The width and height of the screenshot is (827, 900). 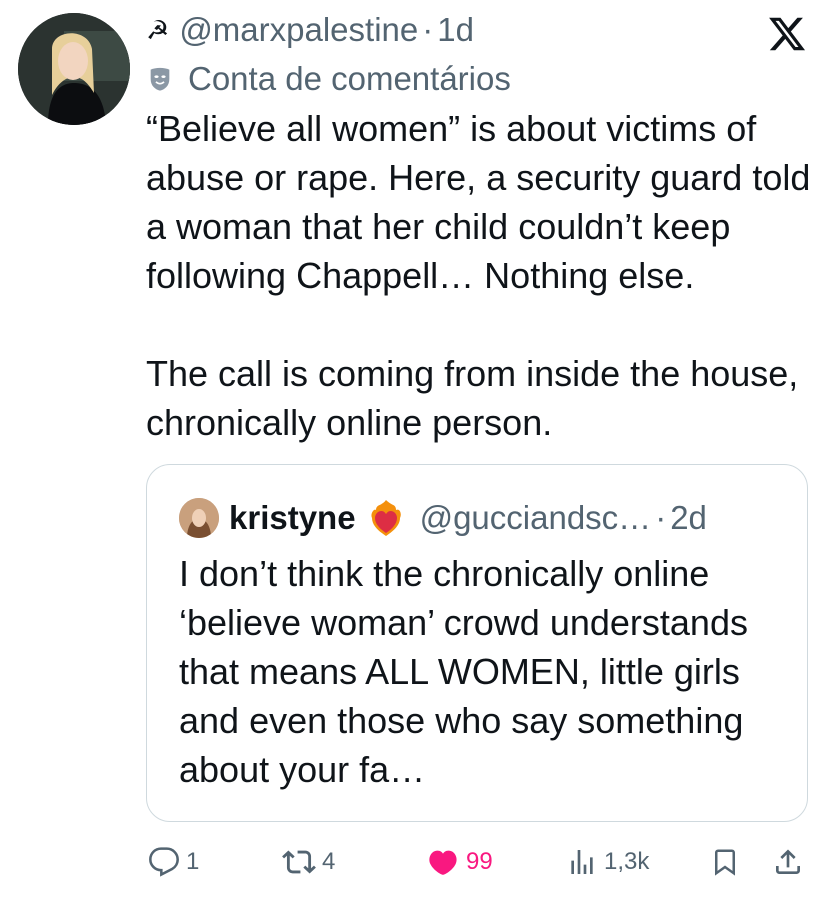 What do you see at coordinates (160, 79) in the screenshot?
I see `theater-mask-icon` at bounding box center [160, 79].